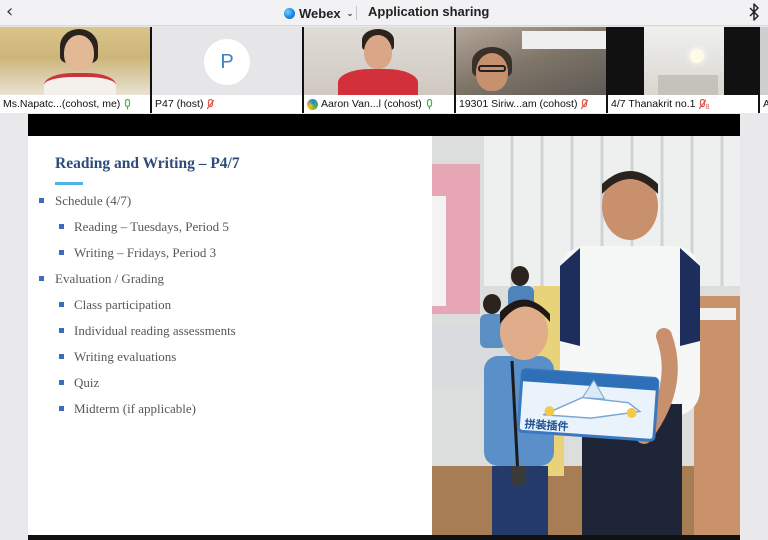 This screenshot has width=768, height=540. What do you see at coordinates (145, 252) in the screenshot?
I see `slide-bullet-level2: Writing – Fridays, Period 3` at bounding box center [145, 252].